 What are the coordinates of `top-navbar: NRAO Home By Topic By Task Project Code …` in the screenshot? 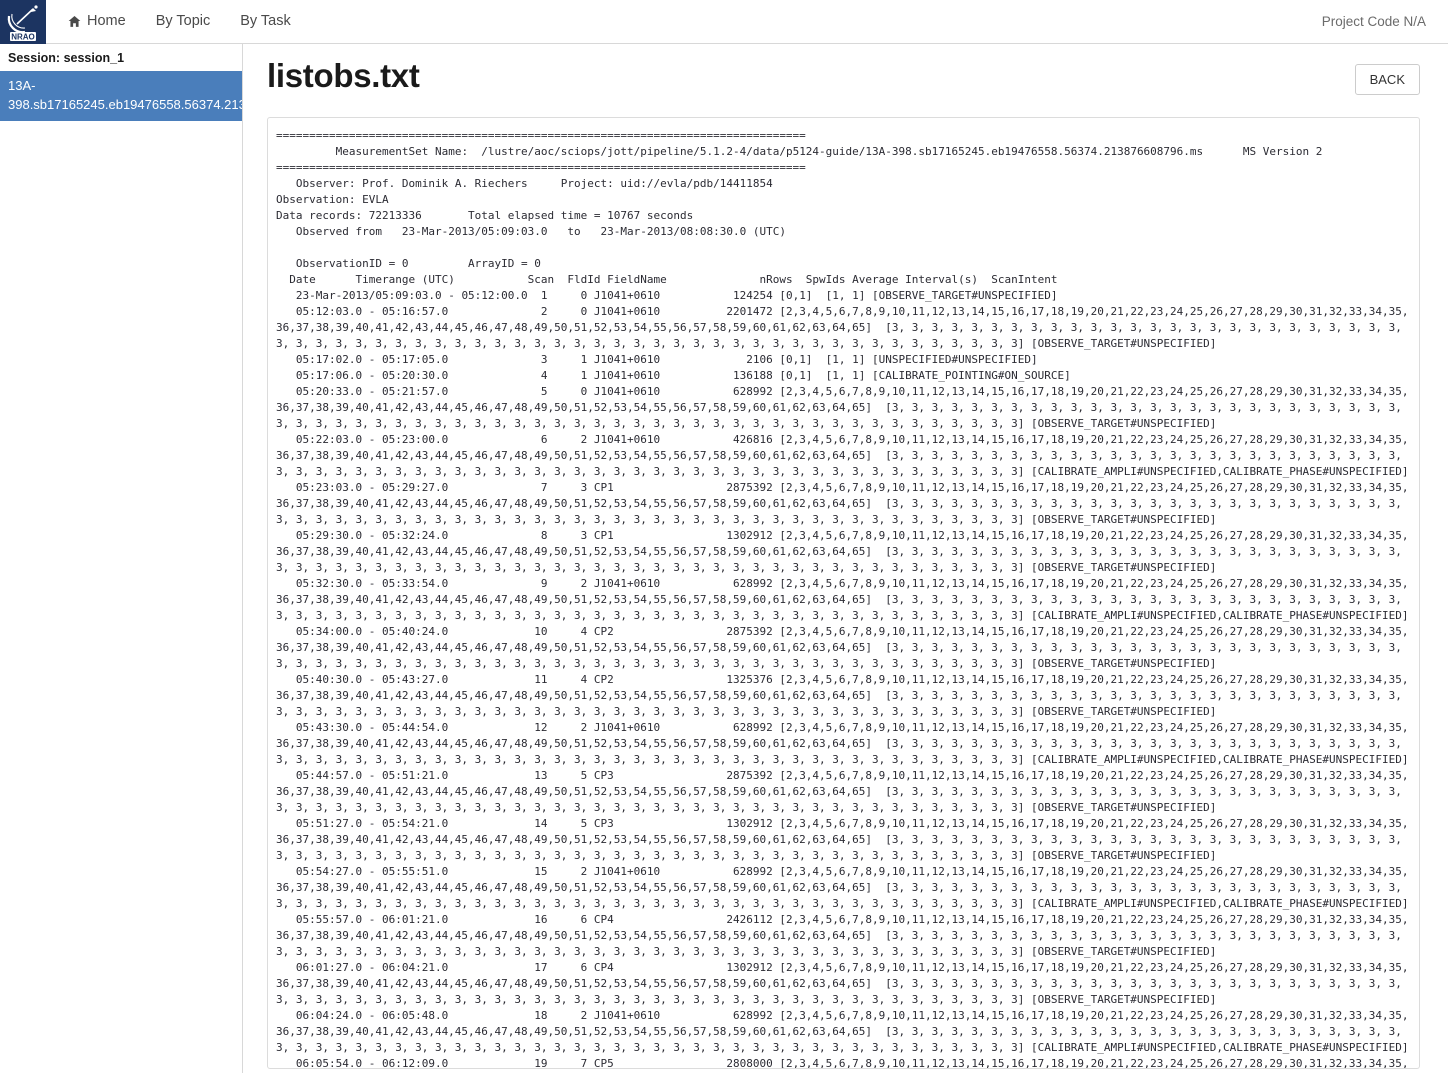 It's located at (724, 22).